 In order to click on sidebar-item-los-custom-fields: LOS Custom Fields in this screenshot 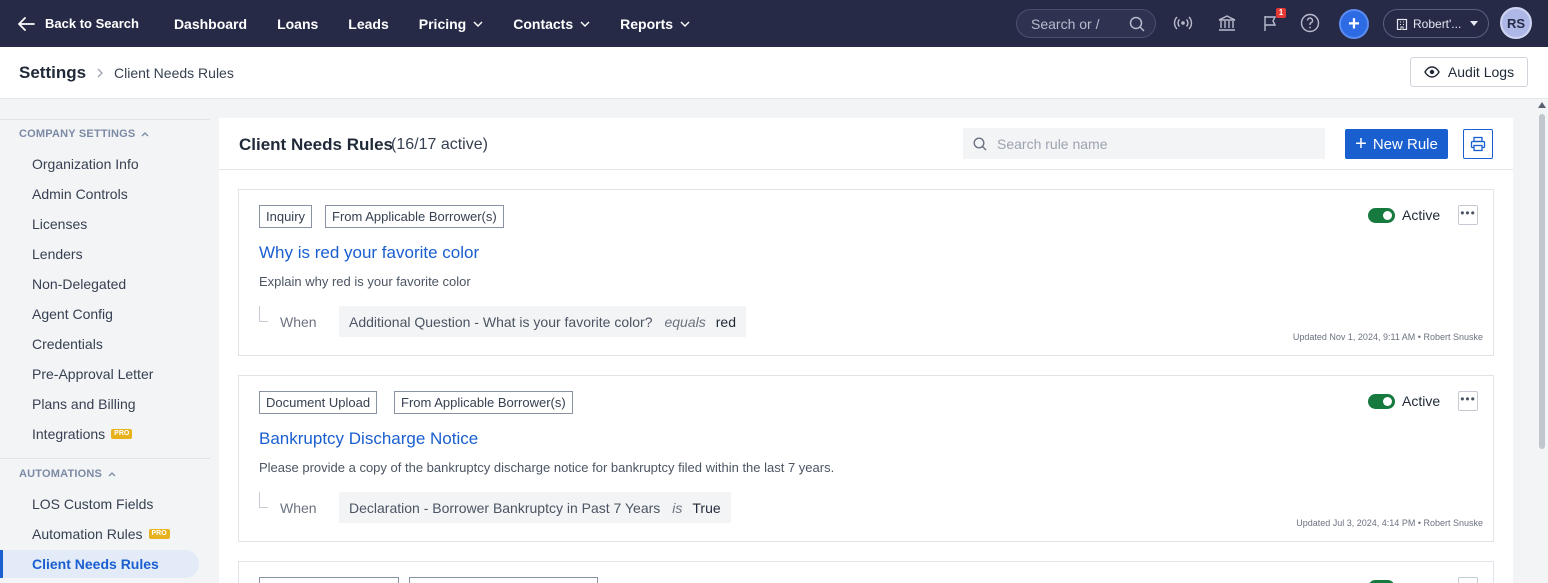, I will do `click(92, 504)`.